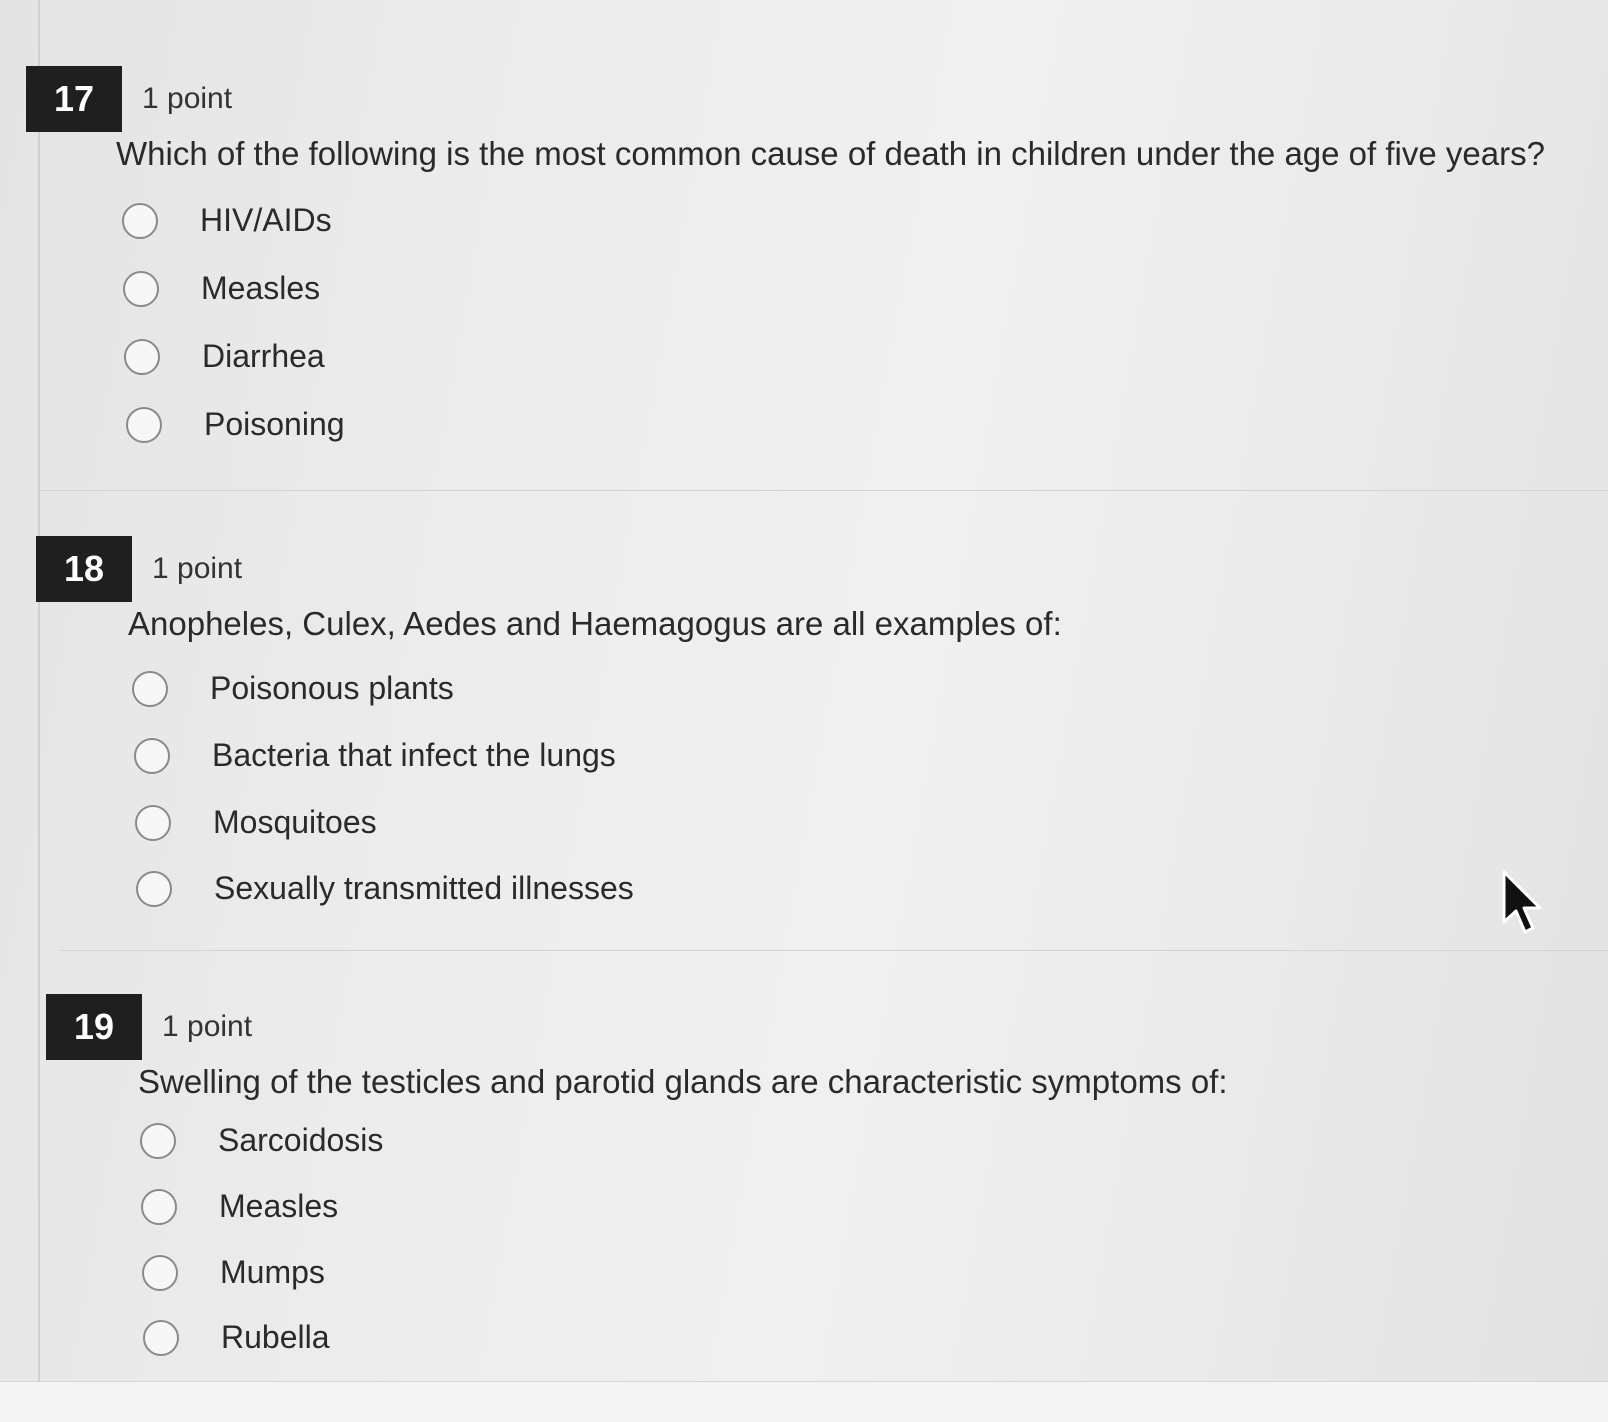 The height and width of the screenshot is (1422, 1608). What do you see at coordinates (274, 424) in the screenshot?
I see `answer-option-label: Poisoning` at bounding box center [274, 424].